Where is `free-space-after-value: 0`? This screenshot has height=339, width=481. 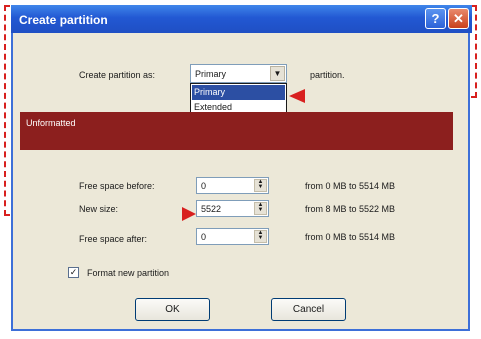 free-space-after-value: 0 is located at coordinates (204, 237).